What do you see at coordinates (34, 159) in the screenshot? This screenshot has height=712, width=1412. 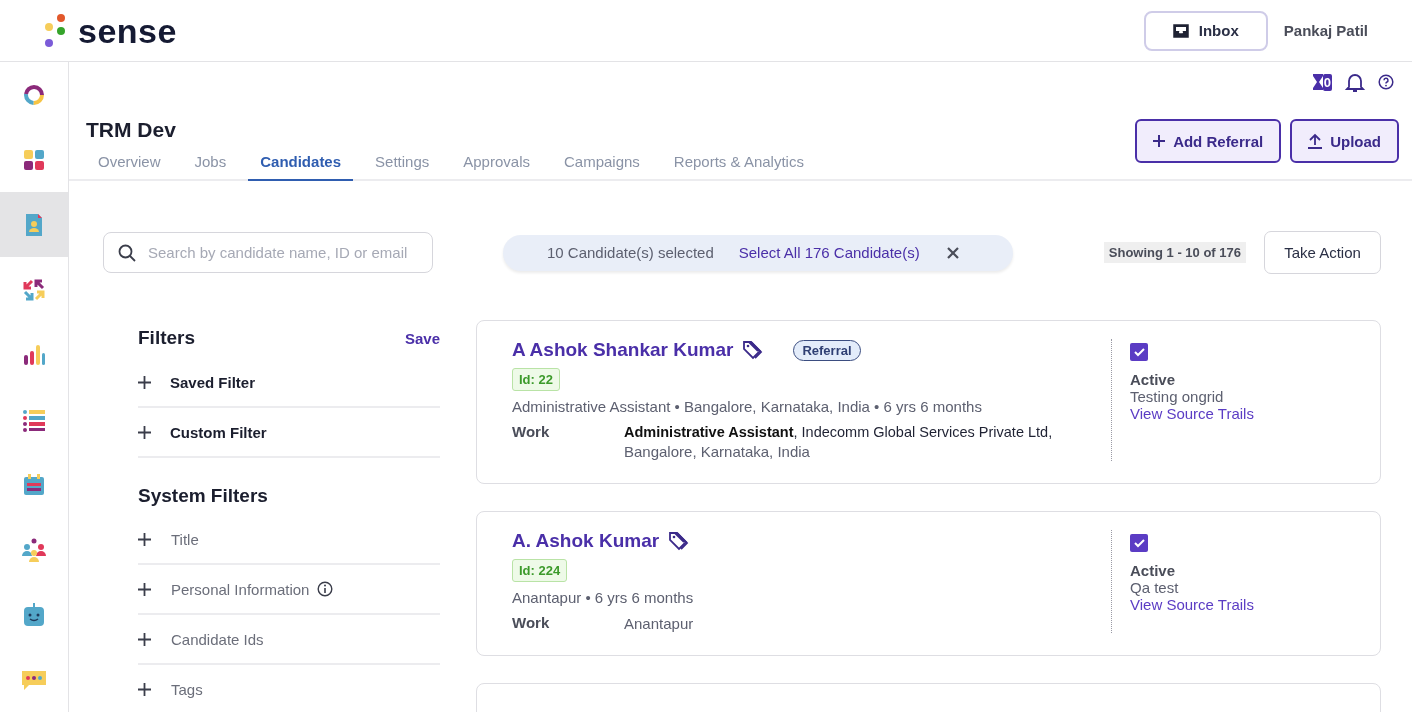 I see `grid-icon` at bounding box center [34, 159].